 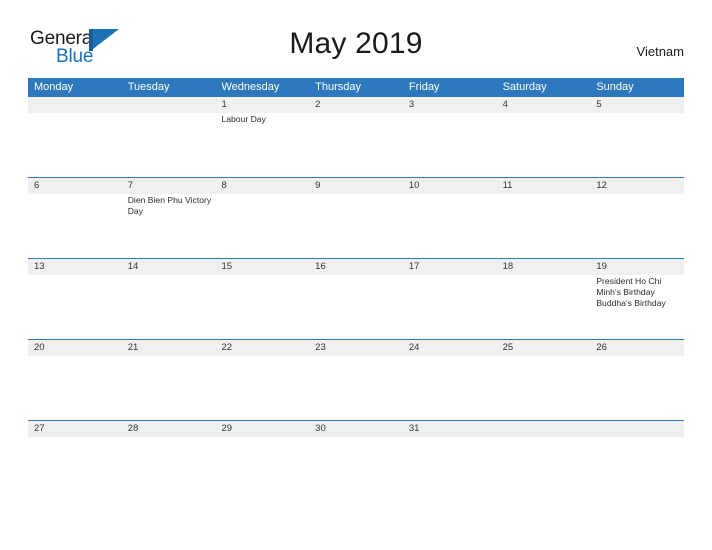 What do you see at coordinates (544, 186) in the screenshot?
I see `day-number: 11` at bounding box center [544, 186].